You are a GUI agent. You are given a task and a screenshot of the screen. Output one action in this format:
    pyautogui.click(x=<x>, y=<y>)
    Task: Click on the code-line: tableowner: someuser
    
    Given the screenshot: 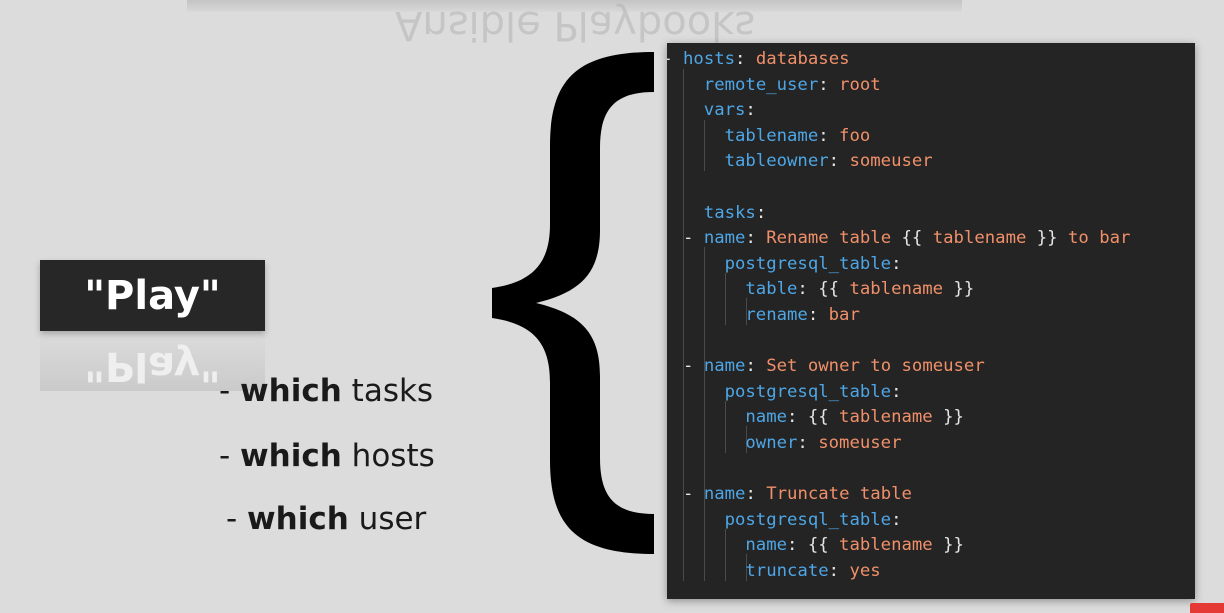 What is the action you would take?
    pyautogui.click(x=829, y=161)
    